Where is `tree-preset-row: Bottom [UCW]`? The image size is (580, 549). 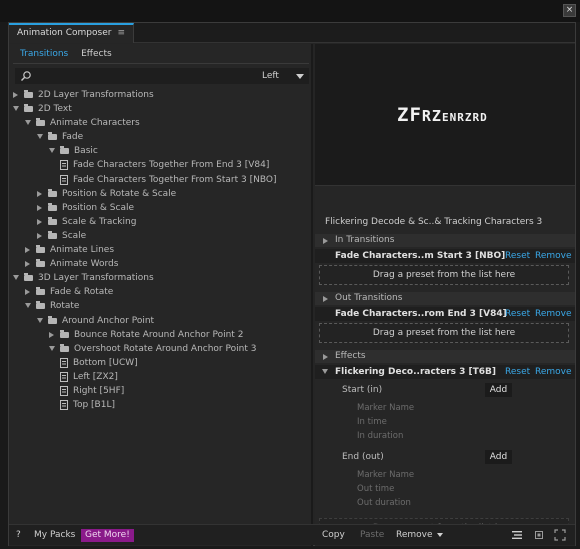 tree-preset-row: Bottom [UCW] is located at coordinates (159, 363).